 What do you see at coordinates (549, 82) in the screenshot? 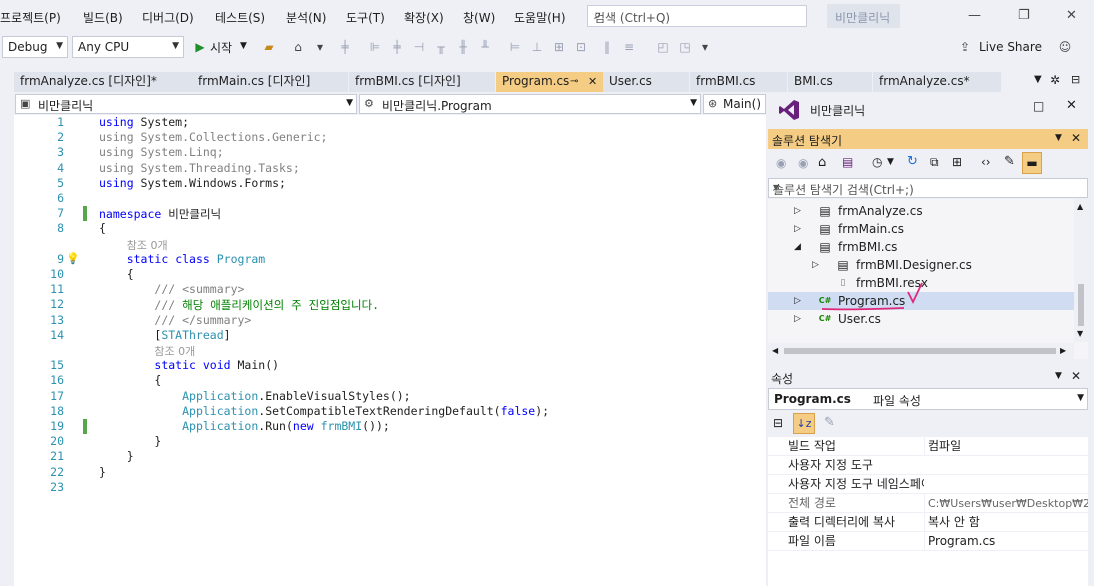
I see `tab-program: Program.cs ⊸ ✕` at bounding box center [549, 82].